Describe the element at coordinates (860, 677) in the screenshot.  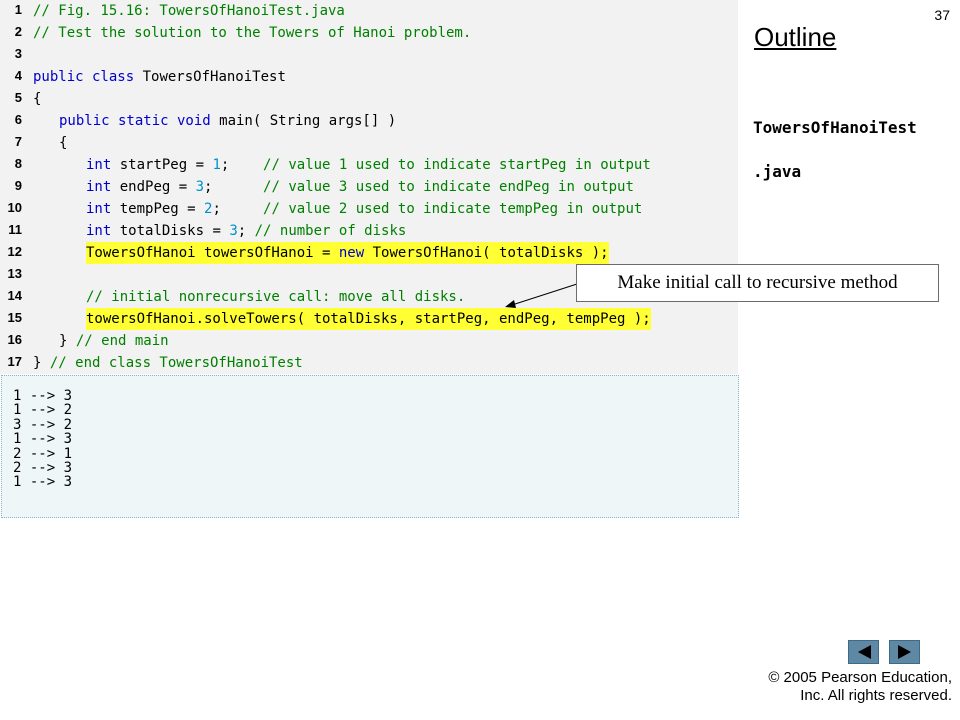
I see `copyright-line: © 2005 Pearson Education,` at that location.